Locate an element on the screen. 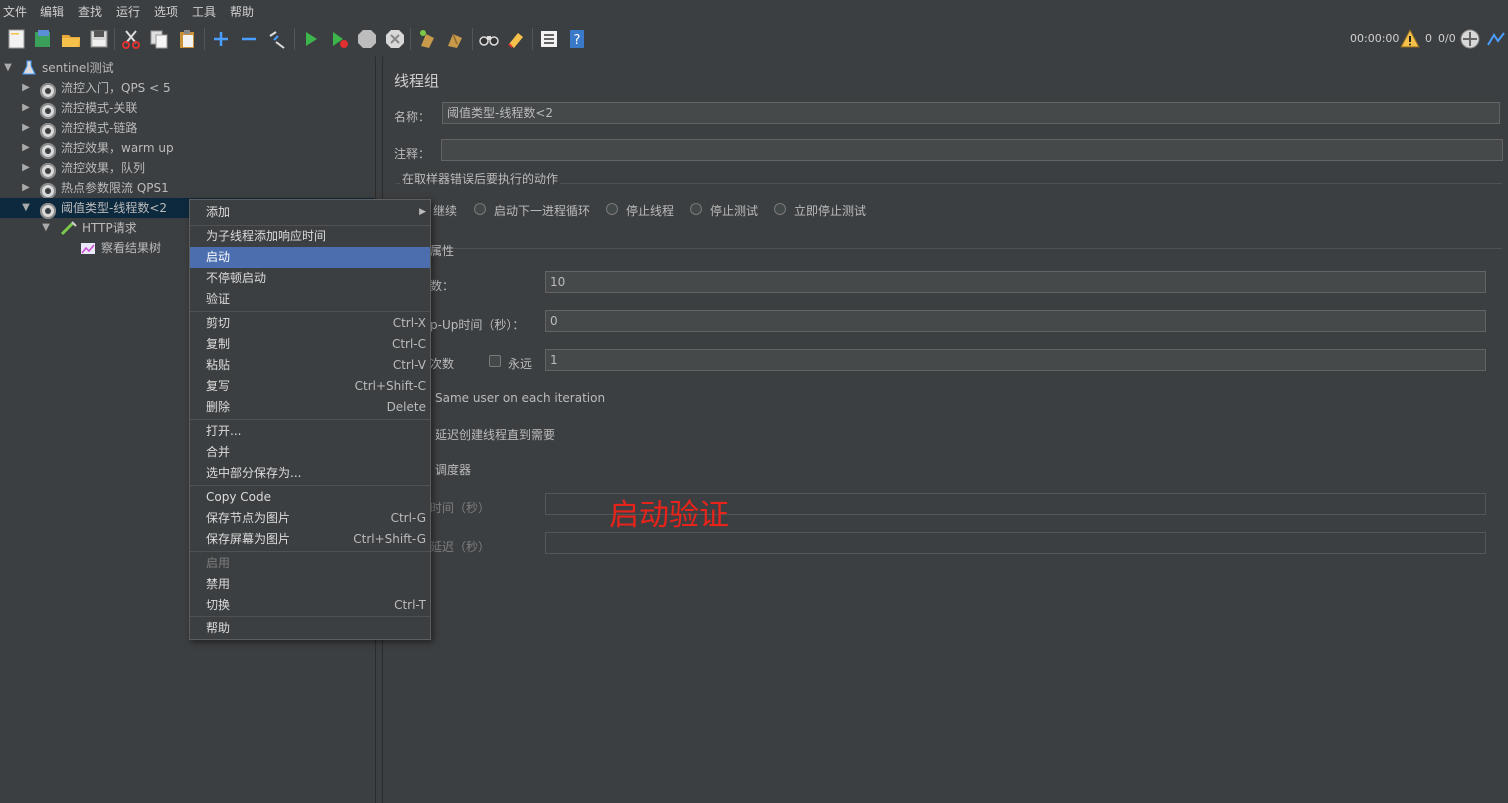  menu-item-help: 帮助 is located at coordinates (310, 628).